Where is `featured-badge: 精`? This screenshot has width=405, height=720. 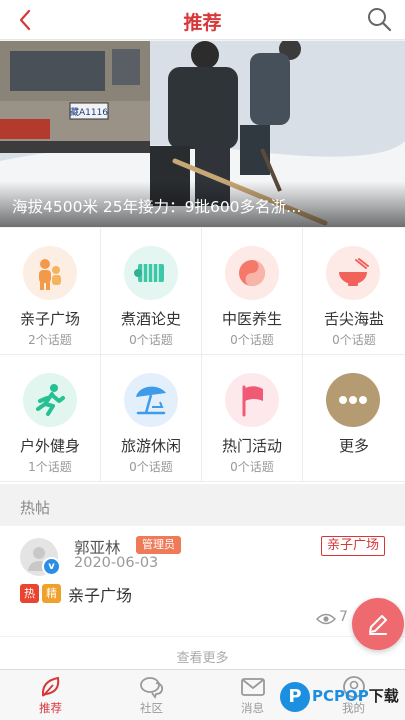 featured-badge: 精 is located at coordinates (51, 593).